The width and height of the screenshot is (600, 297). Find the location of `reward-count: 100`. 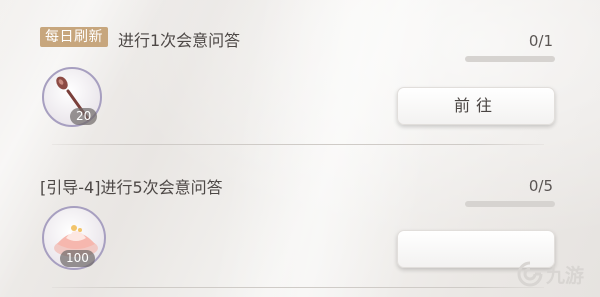

reward-count: 100 is located at coordinates (77, 258).